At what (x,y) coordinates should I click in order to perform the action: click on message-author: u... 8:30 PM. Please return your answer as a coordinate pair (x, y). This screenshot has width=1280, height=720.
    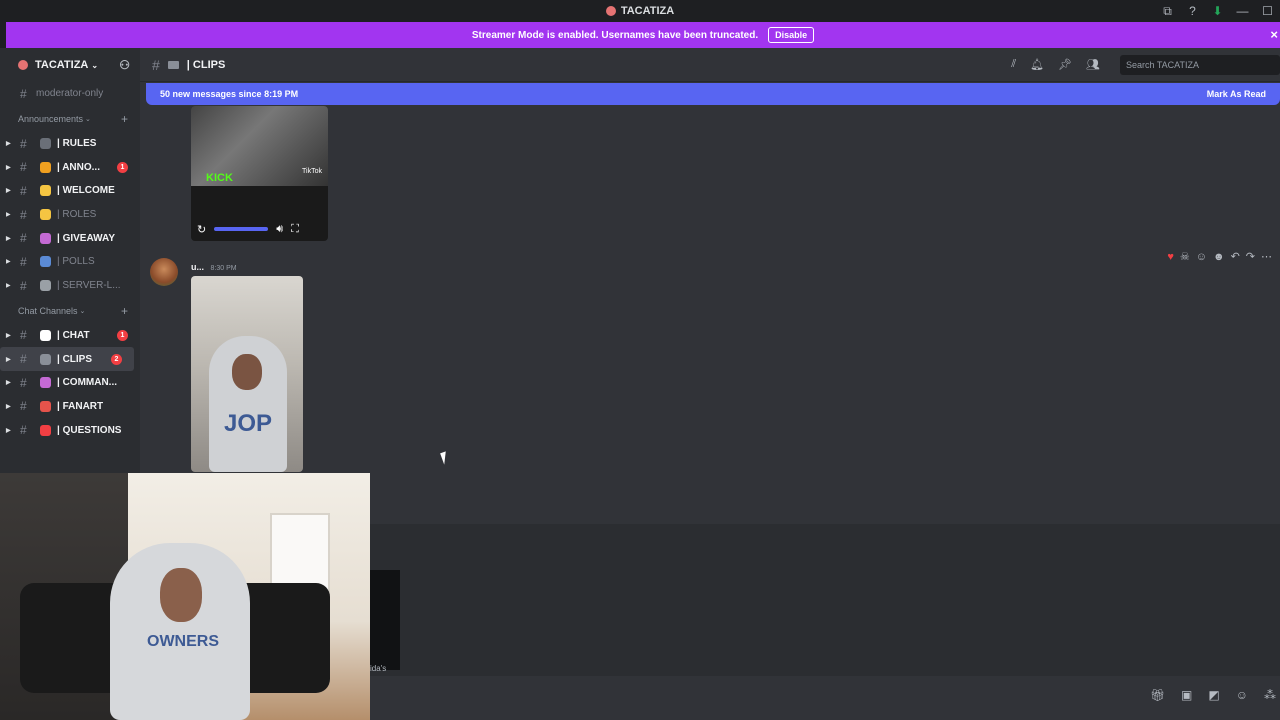
    Looking at the image, I should click on (214, 267).